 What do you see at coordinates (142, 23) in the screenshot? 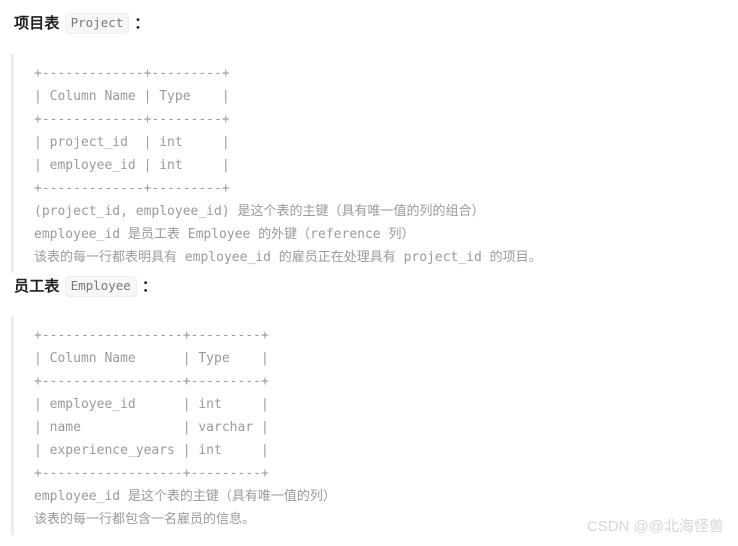
I see `section-heading-colon-project: ：` at bounding box center [142, 23].